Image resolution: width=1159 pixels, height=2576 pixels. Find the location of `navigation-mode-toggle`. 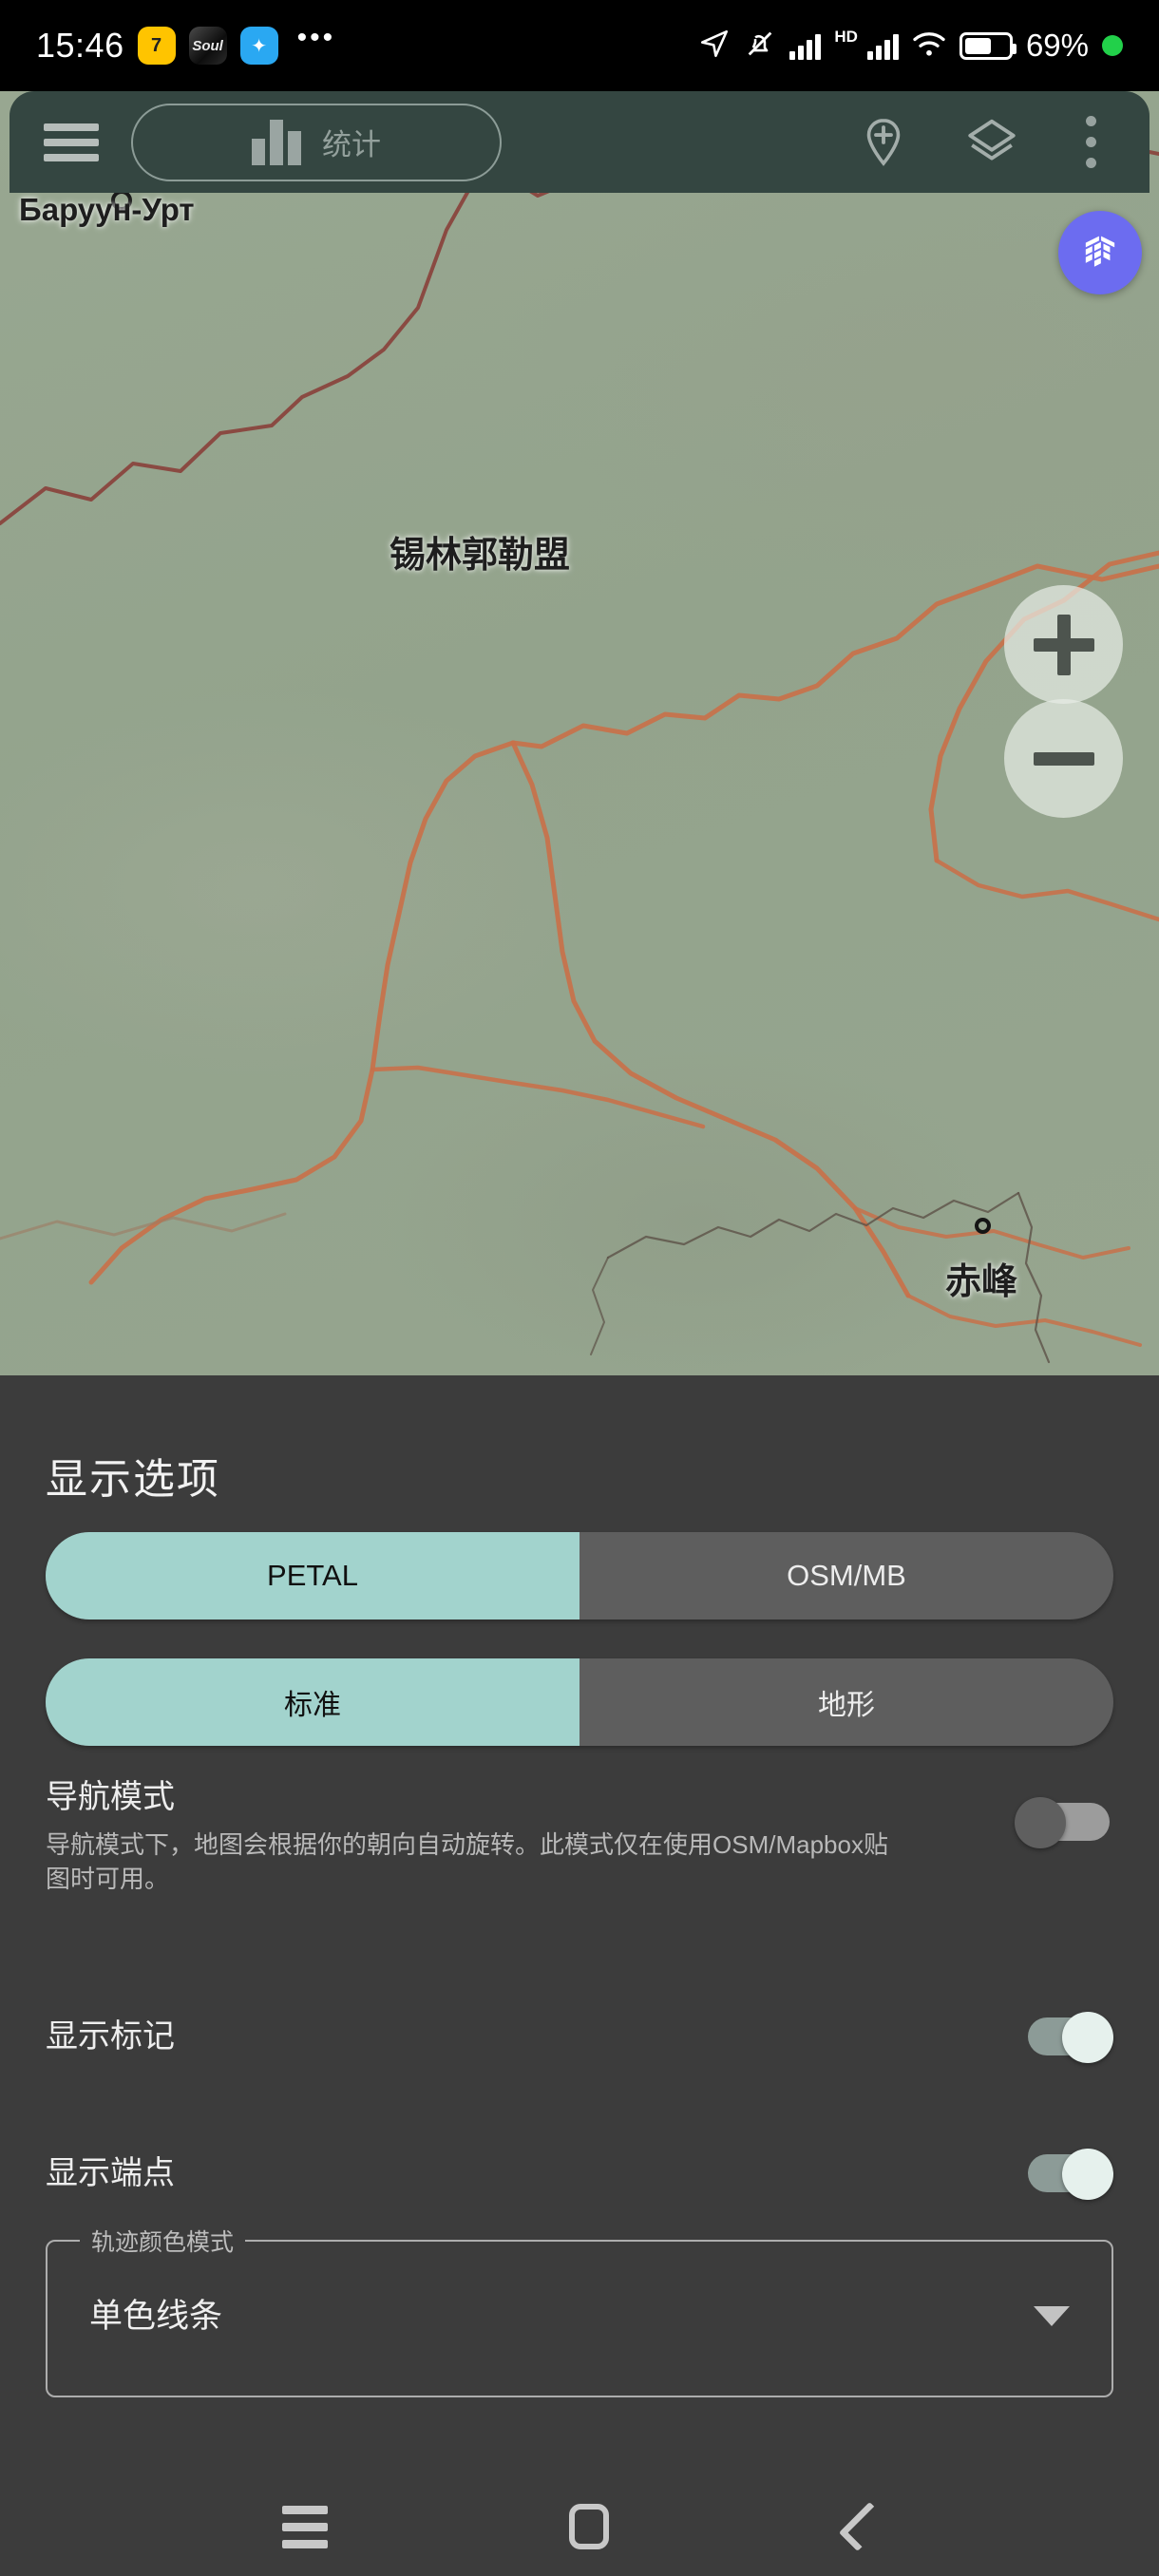

navigation-mode-toggle is located at coordinates (1064, 1822).